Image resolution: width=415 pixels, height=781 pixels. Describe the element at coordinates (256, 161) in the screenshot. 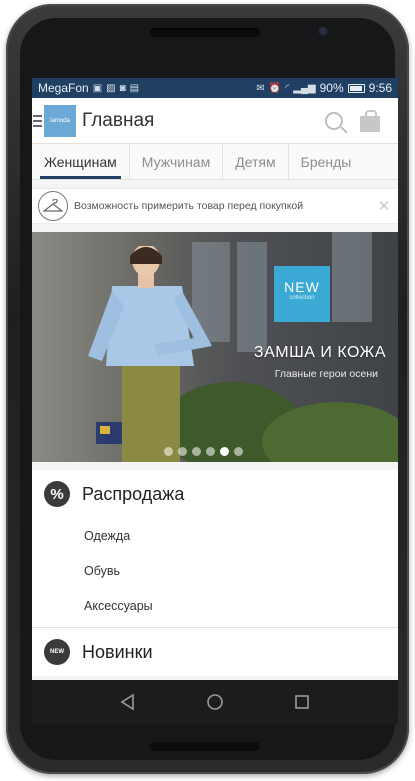

I see `tab-kids: Детям` at that location.